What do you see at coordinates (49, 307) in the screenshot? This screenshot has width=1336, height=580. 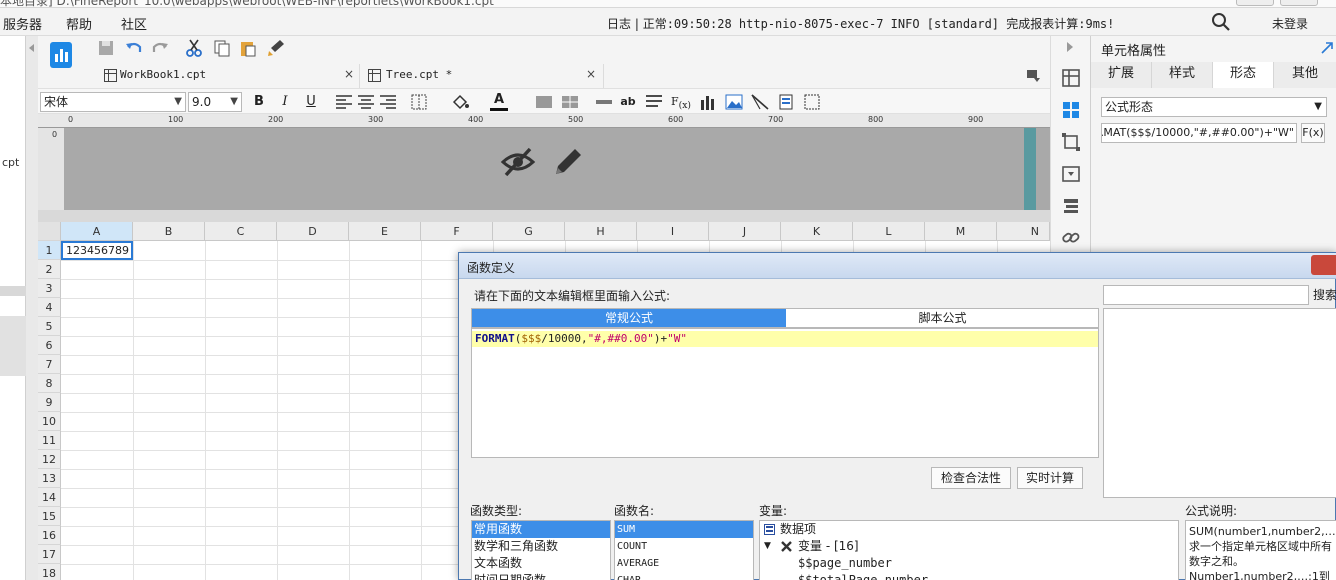 I see `row-header: 4` at bounding box center [49, 307].